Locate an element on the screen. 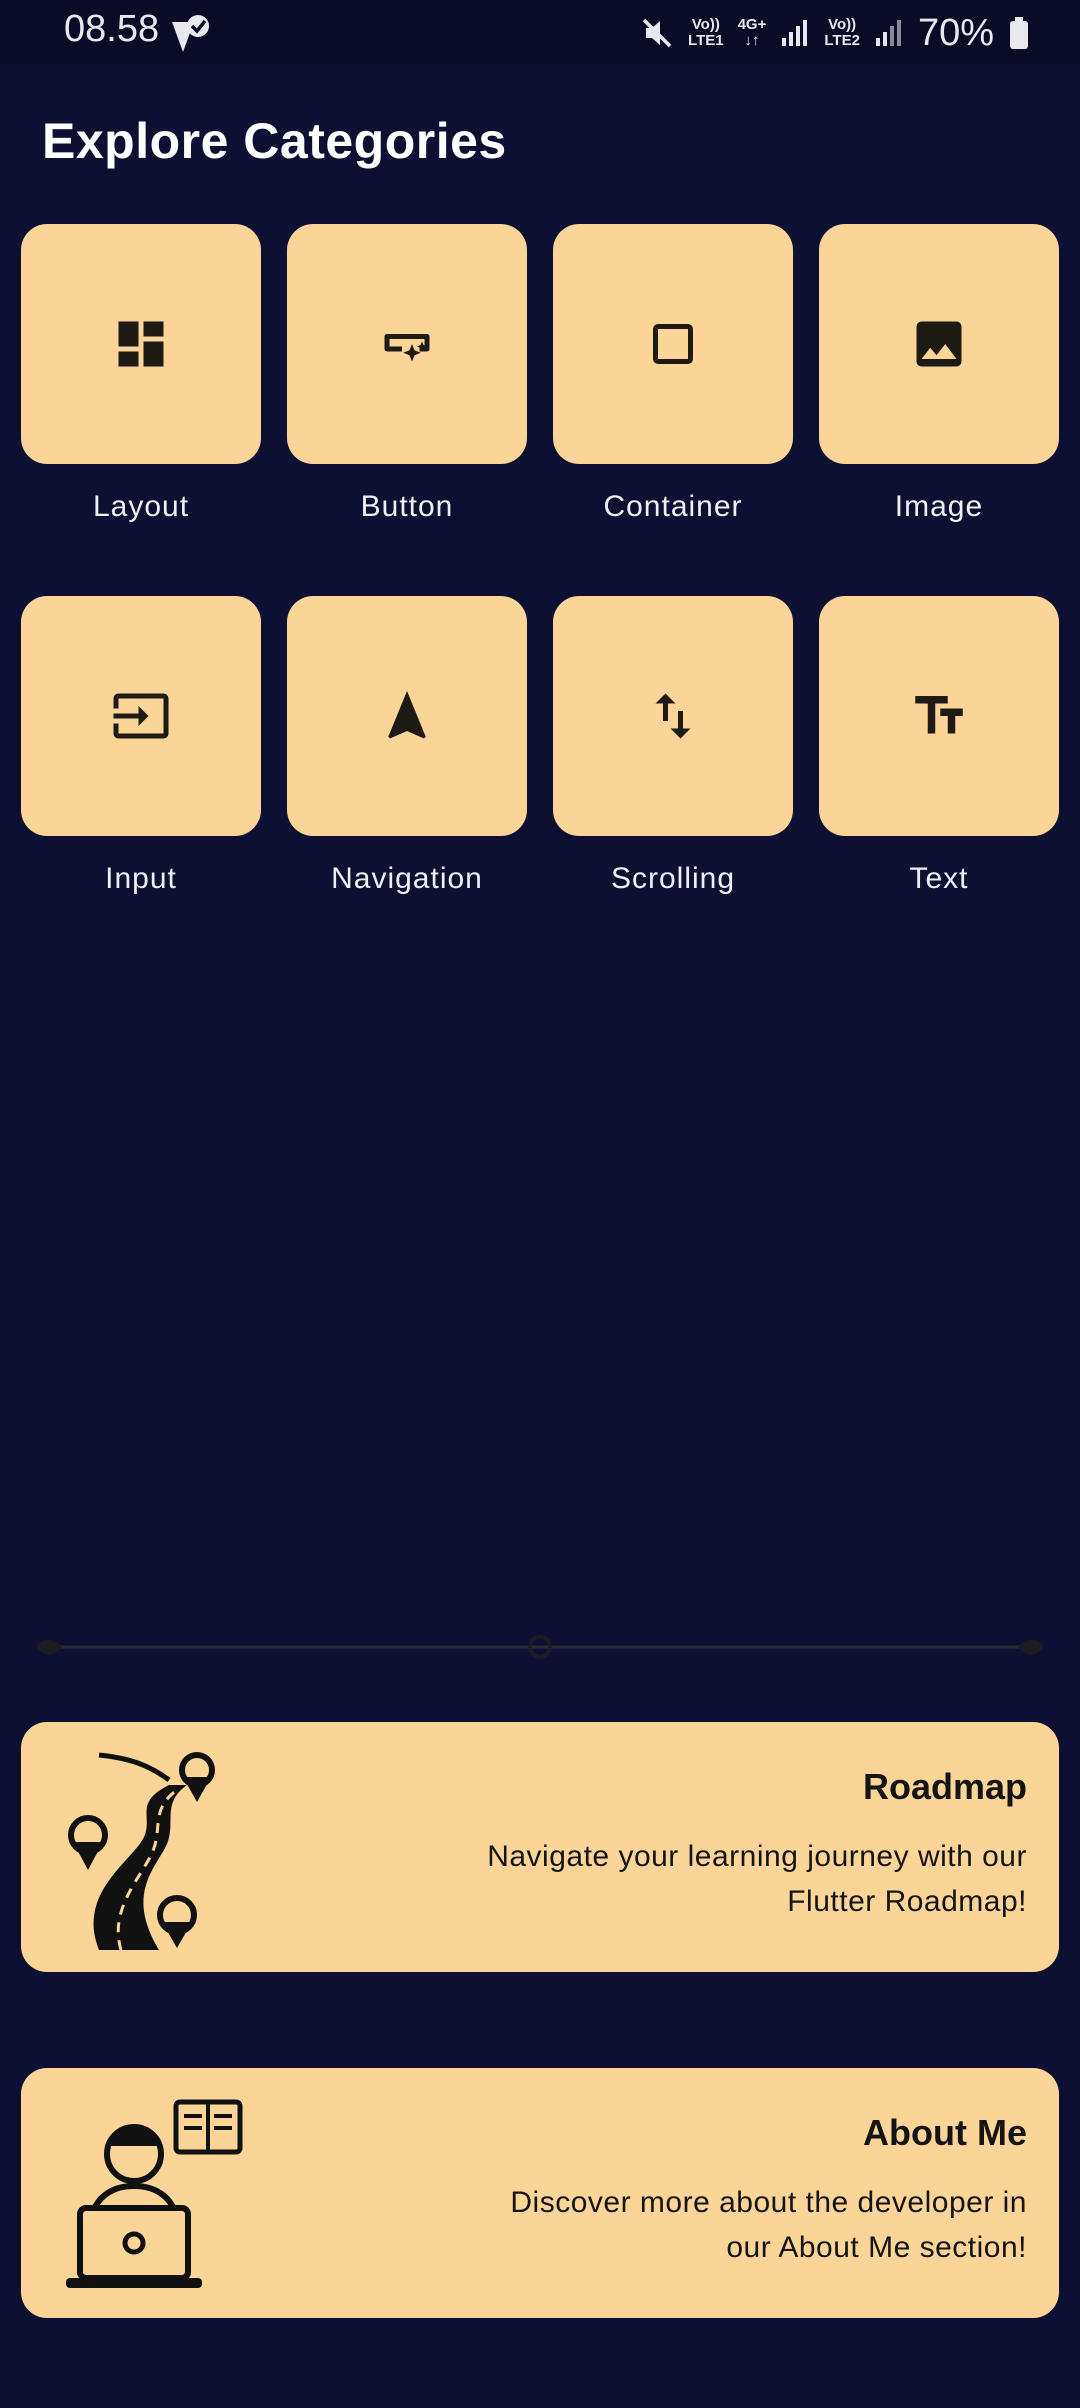 Image resolution: width=1080 pixels, height=2408 pixels. sim1-network: Vo)) LTE1 is located at coordinates (706, 32).